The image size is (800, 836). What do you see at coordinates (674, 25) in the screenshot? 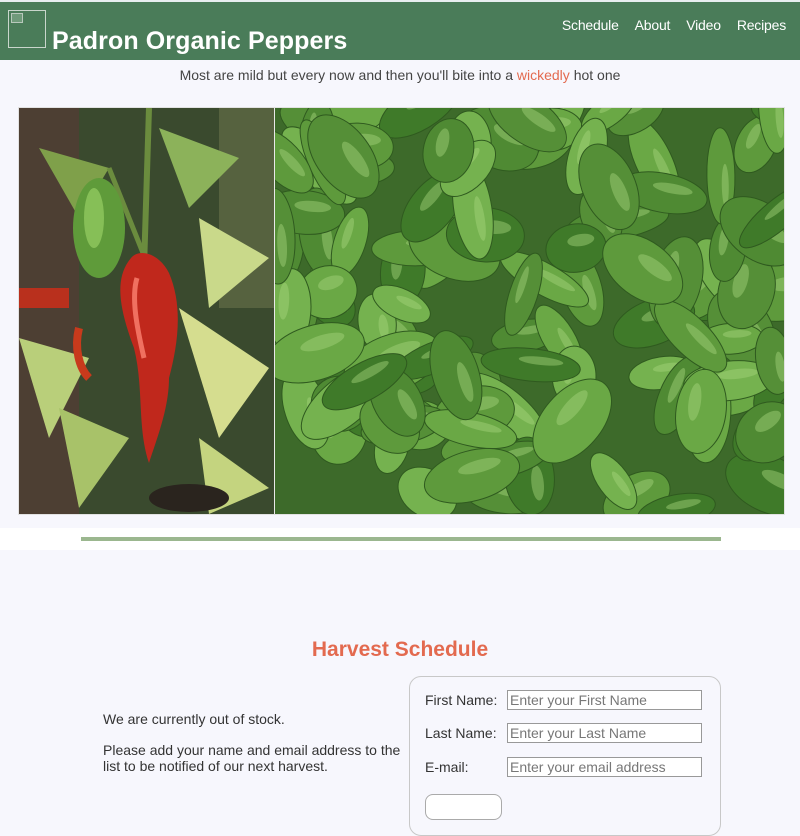
I see `main-nav: Schedule About Video Recipes` at bounding box center [674, 25].